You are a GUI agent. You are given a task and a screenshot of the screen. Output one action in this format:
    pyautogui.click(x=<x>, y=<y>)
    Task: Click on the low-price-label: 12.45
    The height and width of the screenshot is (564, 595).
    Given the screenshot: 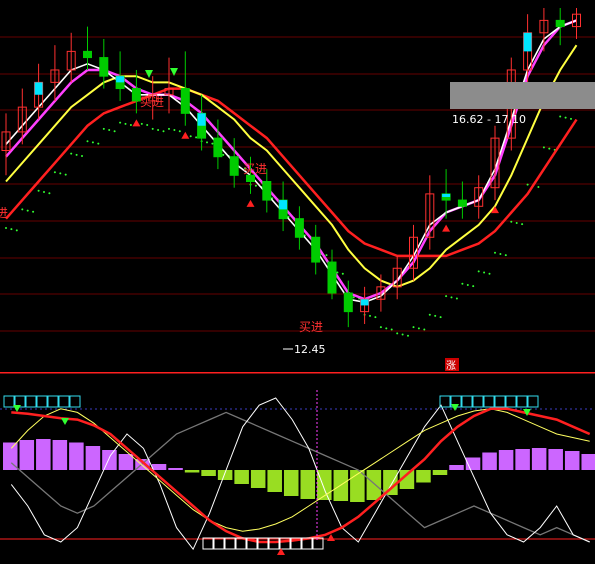 What is the action you would take?
    pyautogui.click(x=310, y=349)
    